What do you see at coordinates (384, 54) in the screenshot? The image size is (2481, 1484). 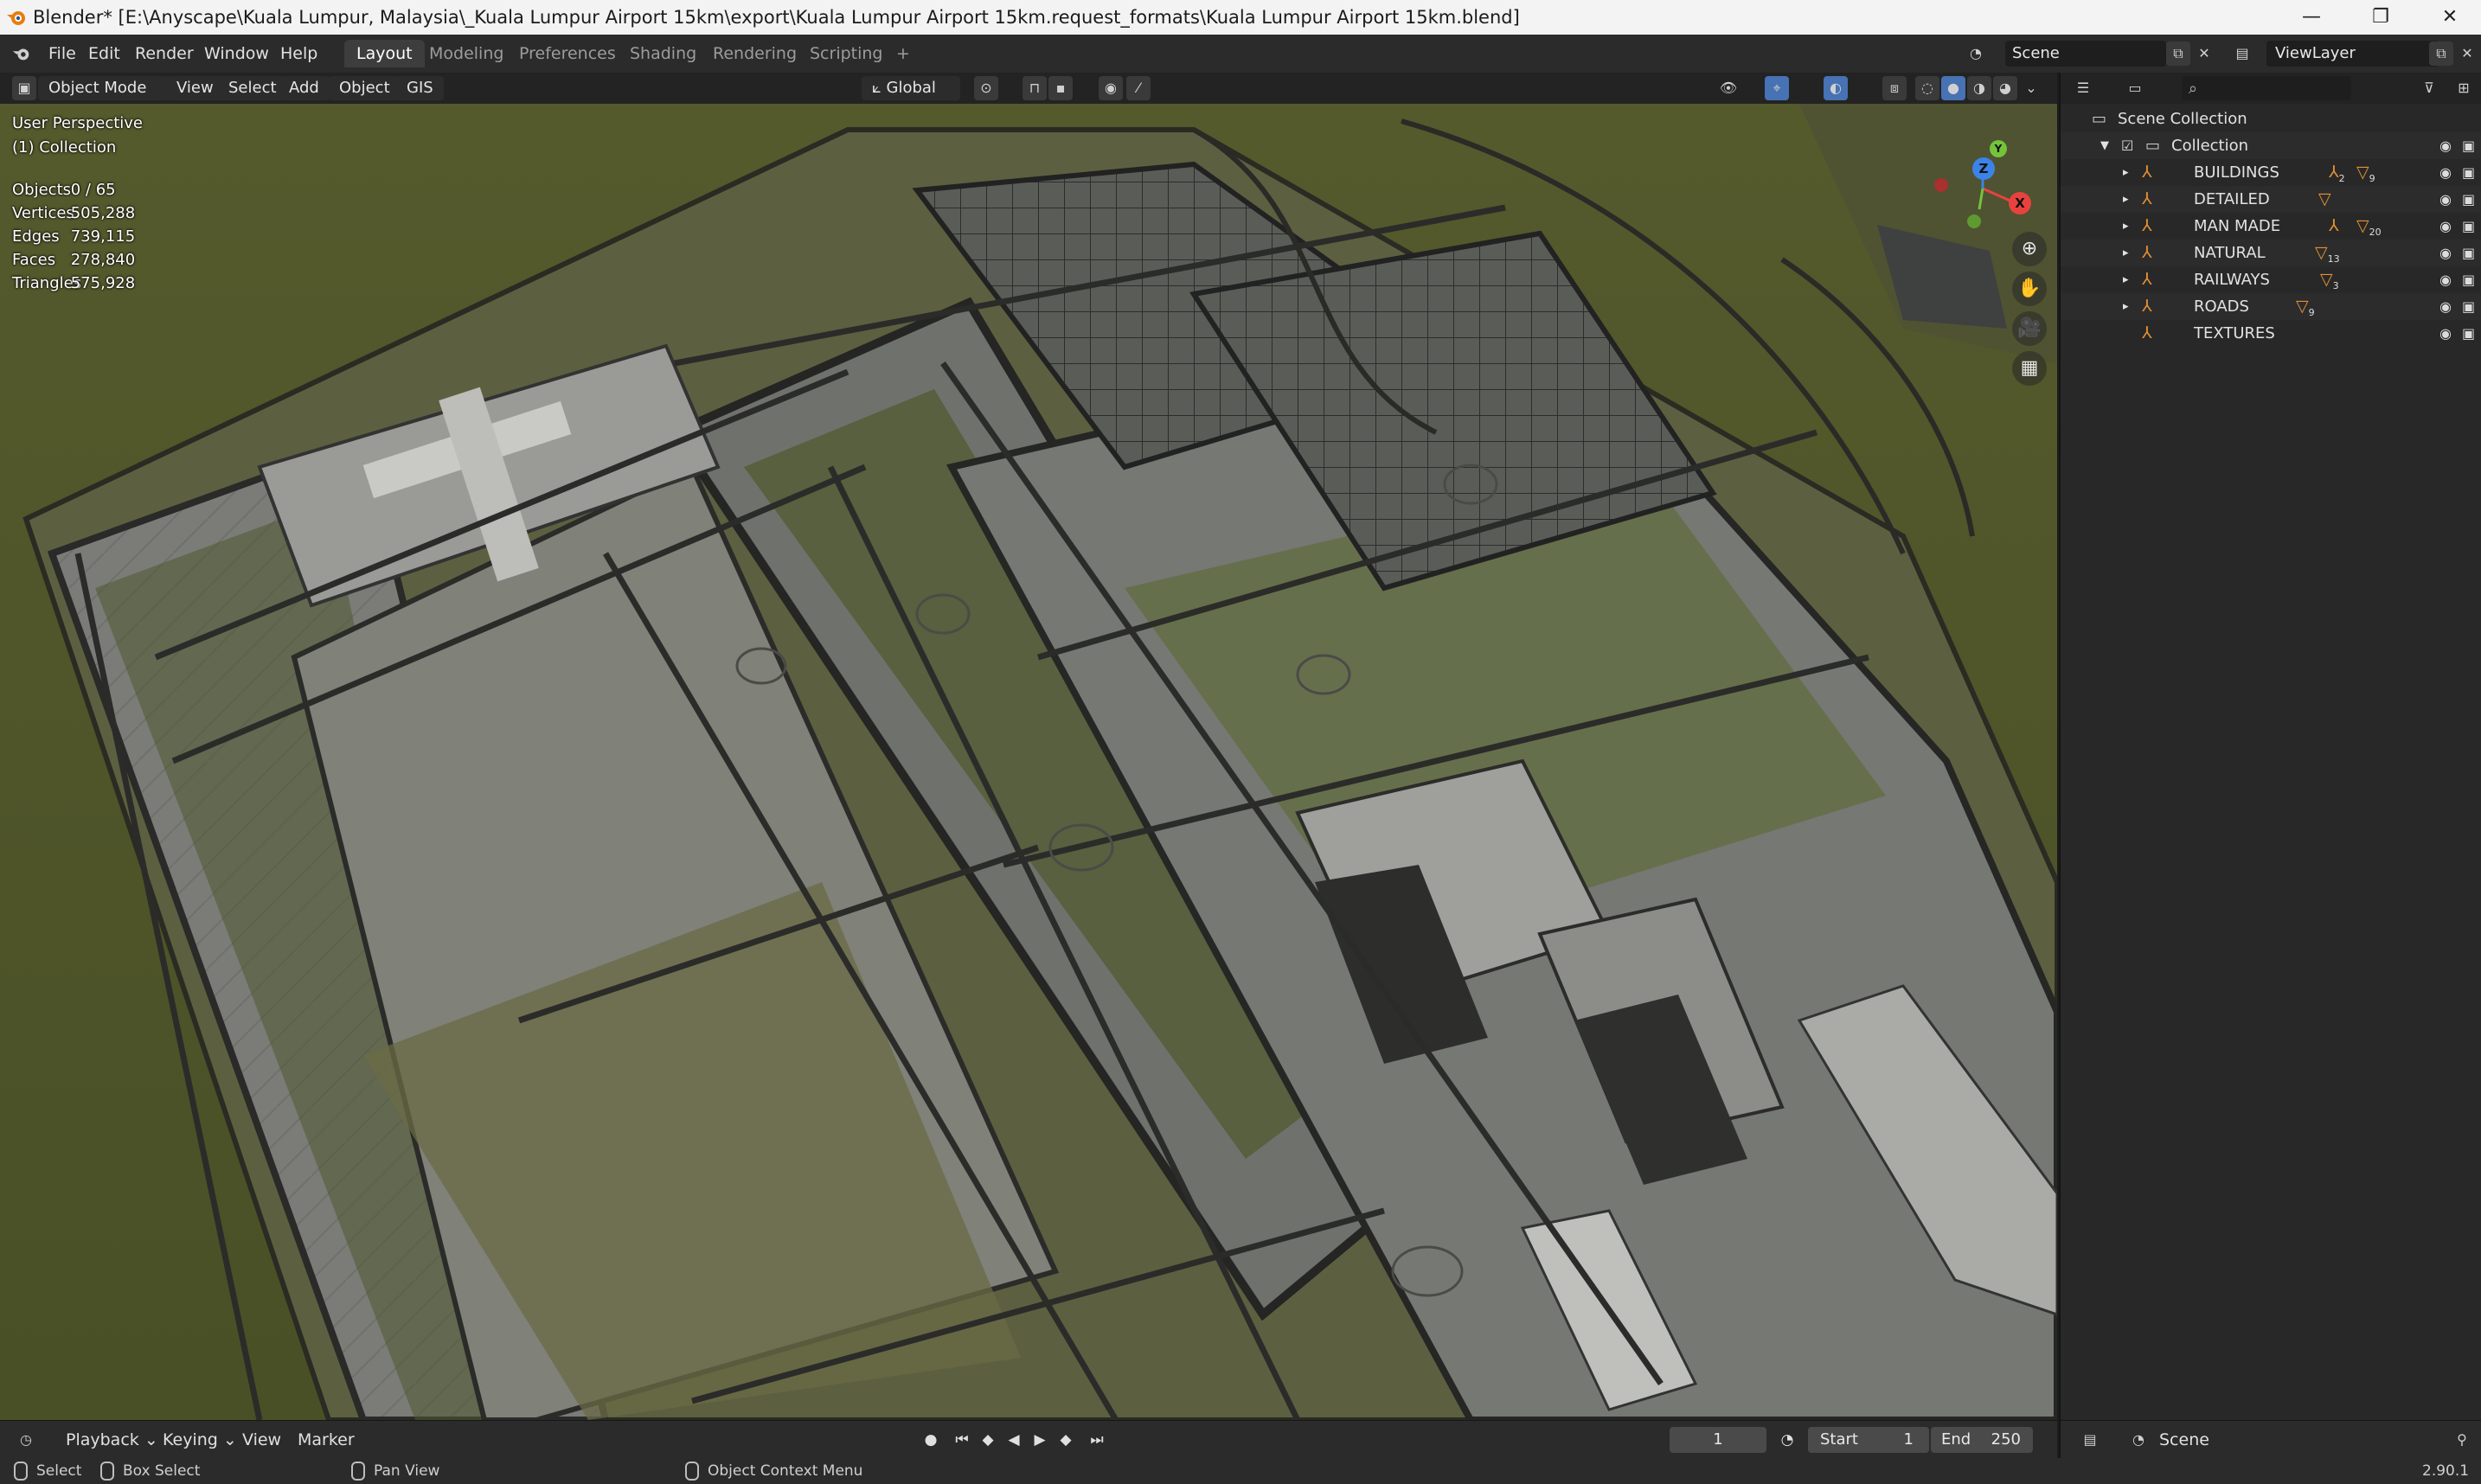 I see `tab-layout: Layout` at bounding box center [384, 54].